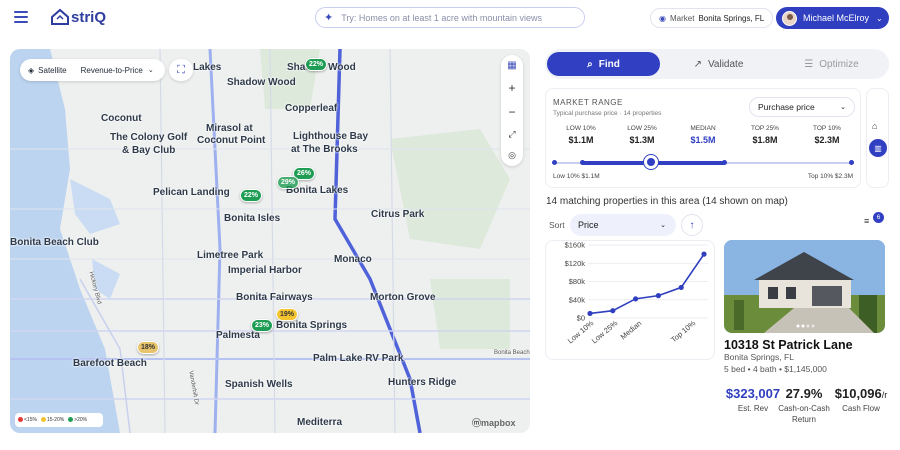 This screenshot has height=450, width=900. I want to click on legend-low: <15%, so click(30, 420).